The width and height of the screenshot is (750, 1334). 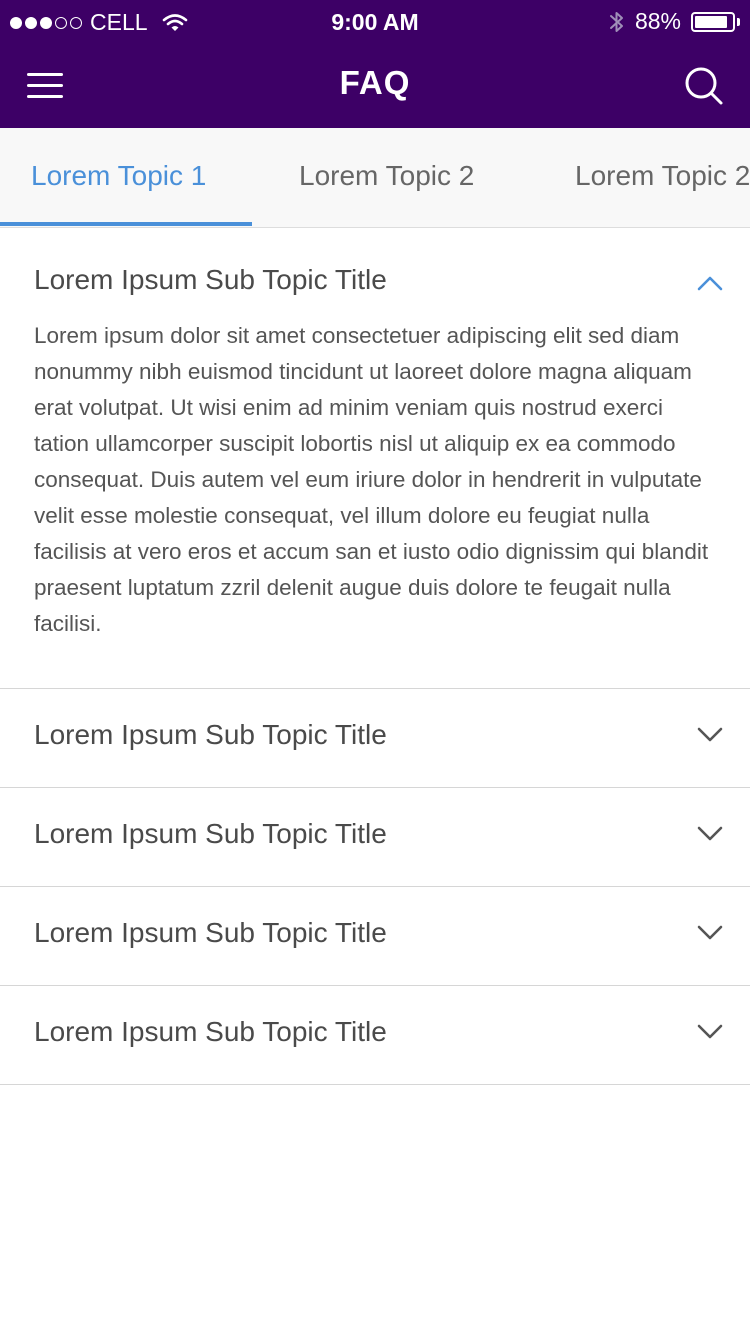 I want to click on app-header: CELL 9:00 AM 88% FAQ, so click(x=375, y=64).